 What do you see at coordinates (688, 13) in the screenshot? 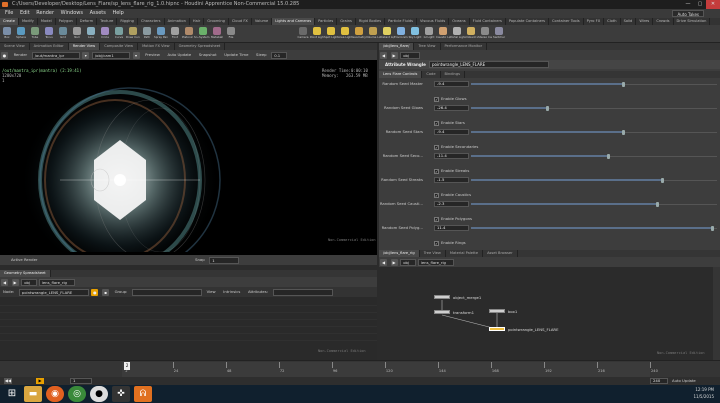
I see `desktop-dropdown: Auto Takes` at bounding box center [688, 13].